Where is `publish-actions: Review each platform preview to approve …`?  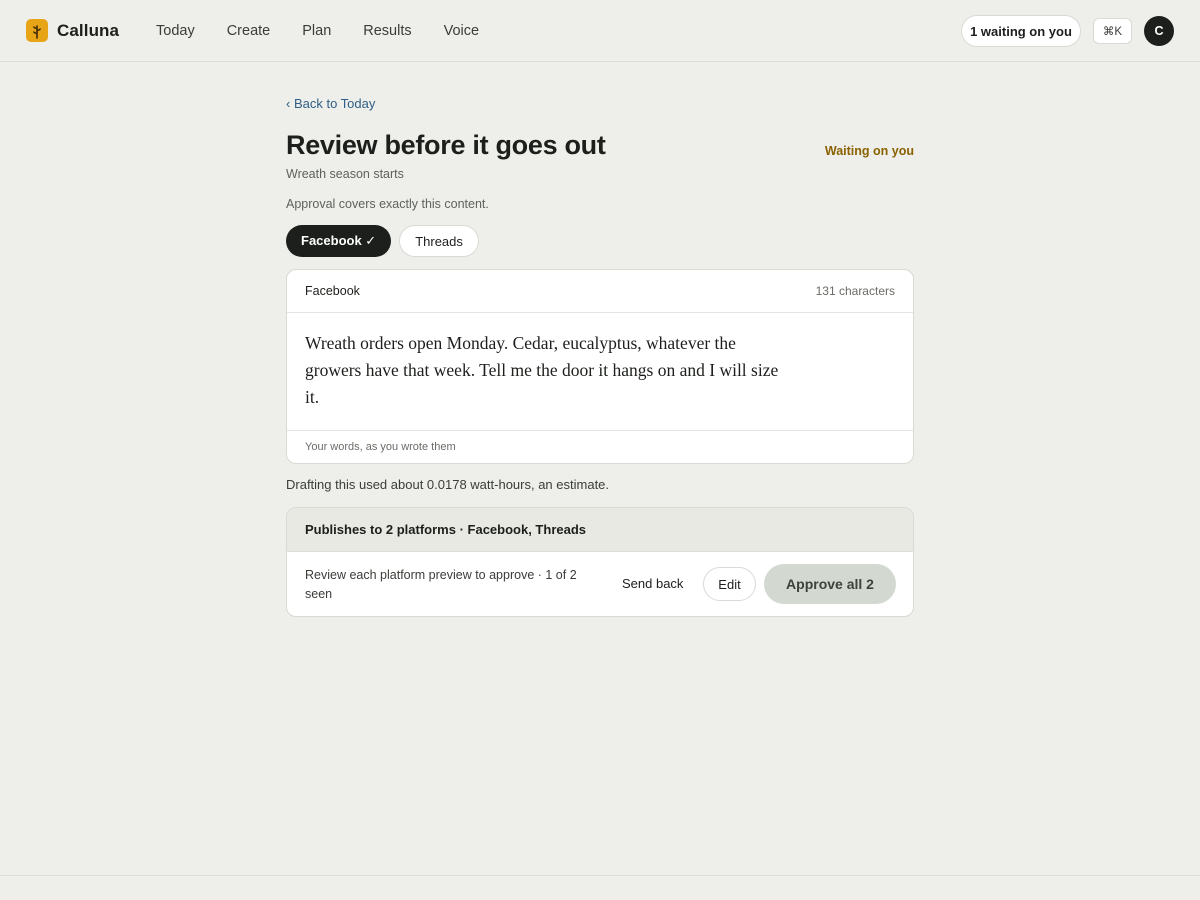
publish-actions: Review each platform preview to approve … is located at coordinates (600, 584).